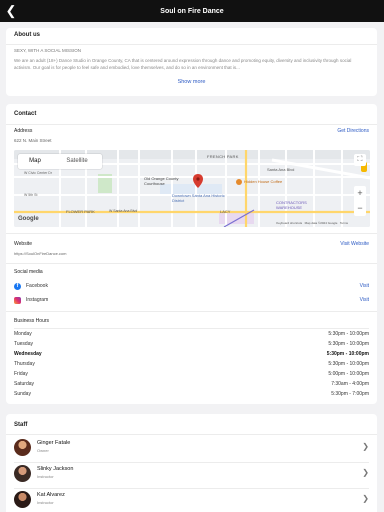  I want to click on map-label-downtown: Downtown Santa Ana Historic District, so click(198, 198).